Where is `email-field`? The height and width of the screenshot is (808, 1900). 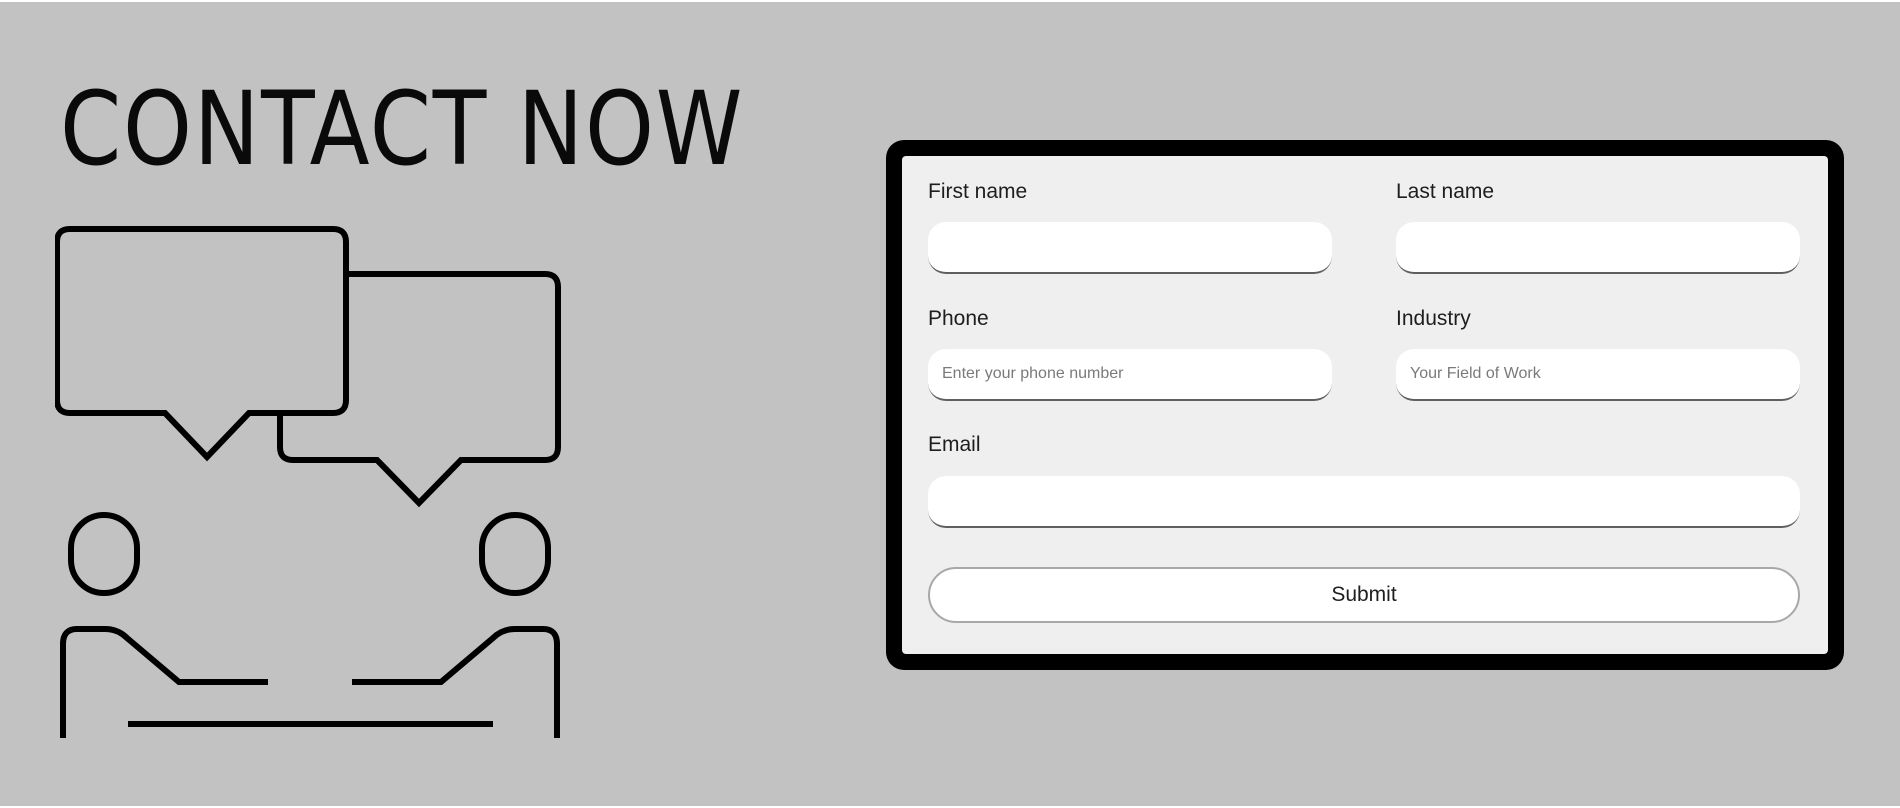
email-field is located at coordinates (1364, 502).